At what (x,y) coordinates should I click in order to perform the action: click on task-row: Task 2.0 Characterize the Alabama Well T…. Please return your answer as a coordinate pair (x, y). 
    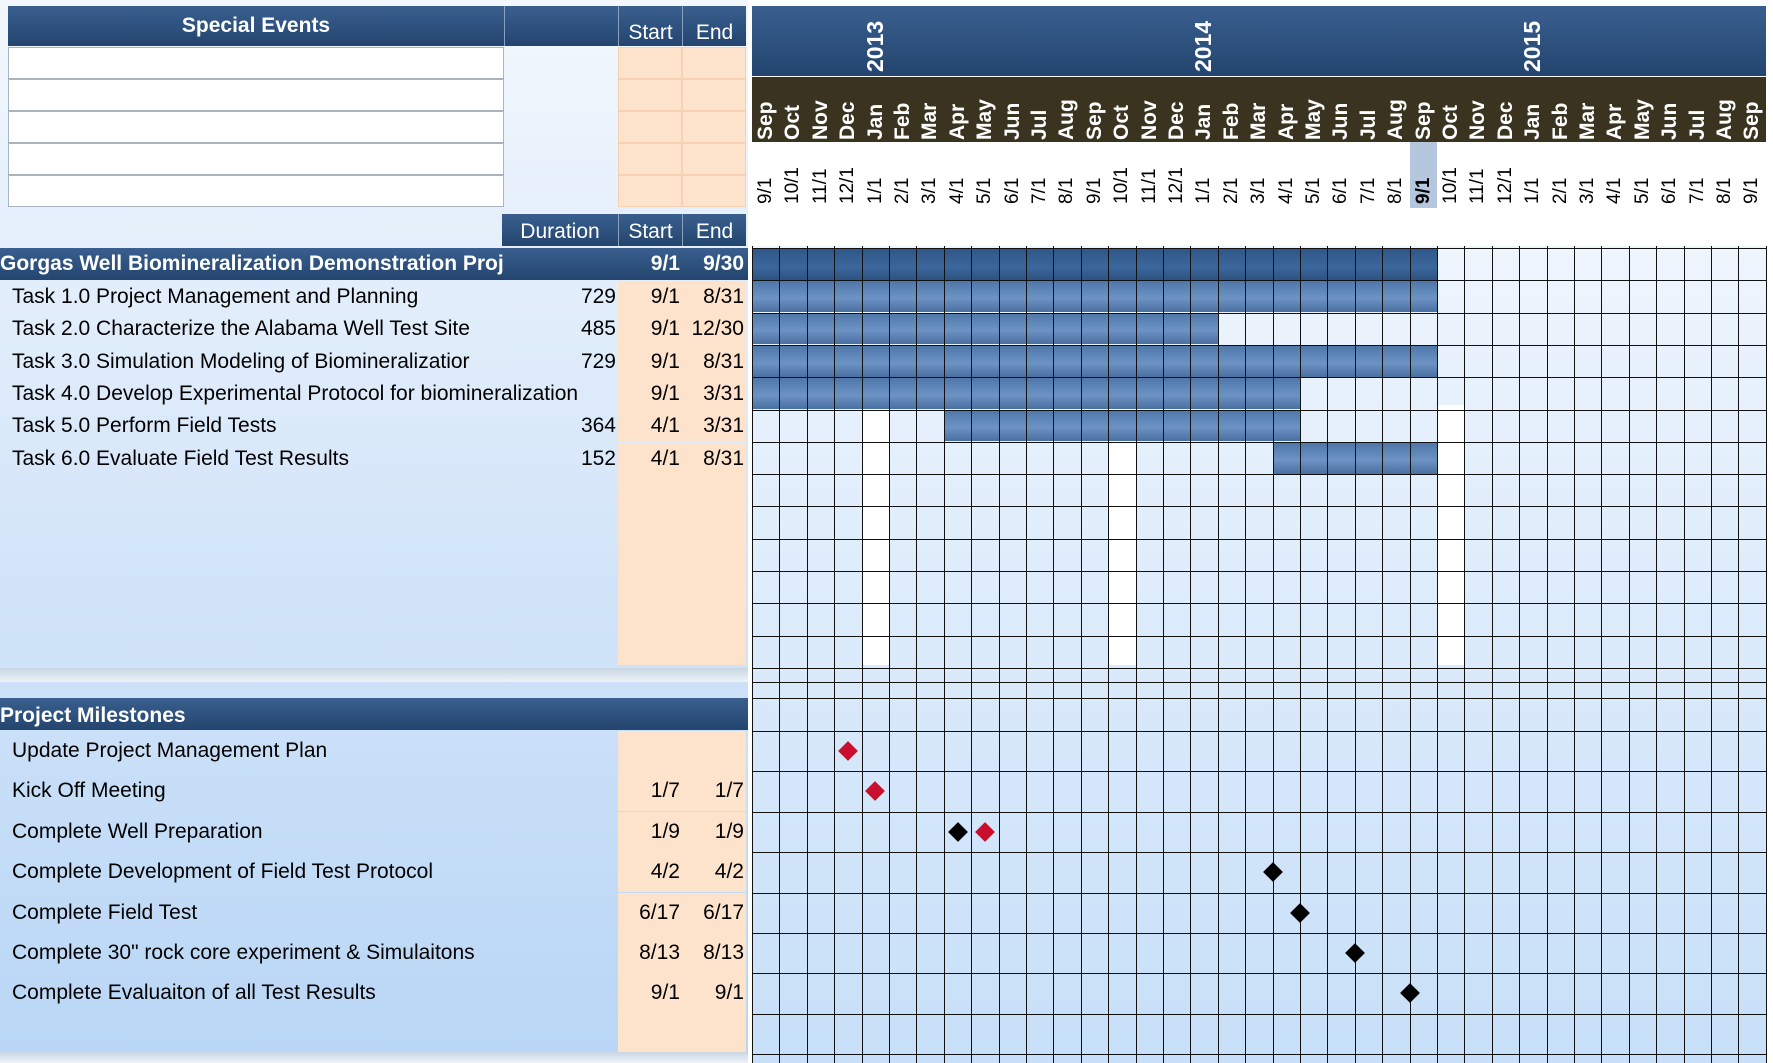
    Looking at the image, I should click on (374, 329).